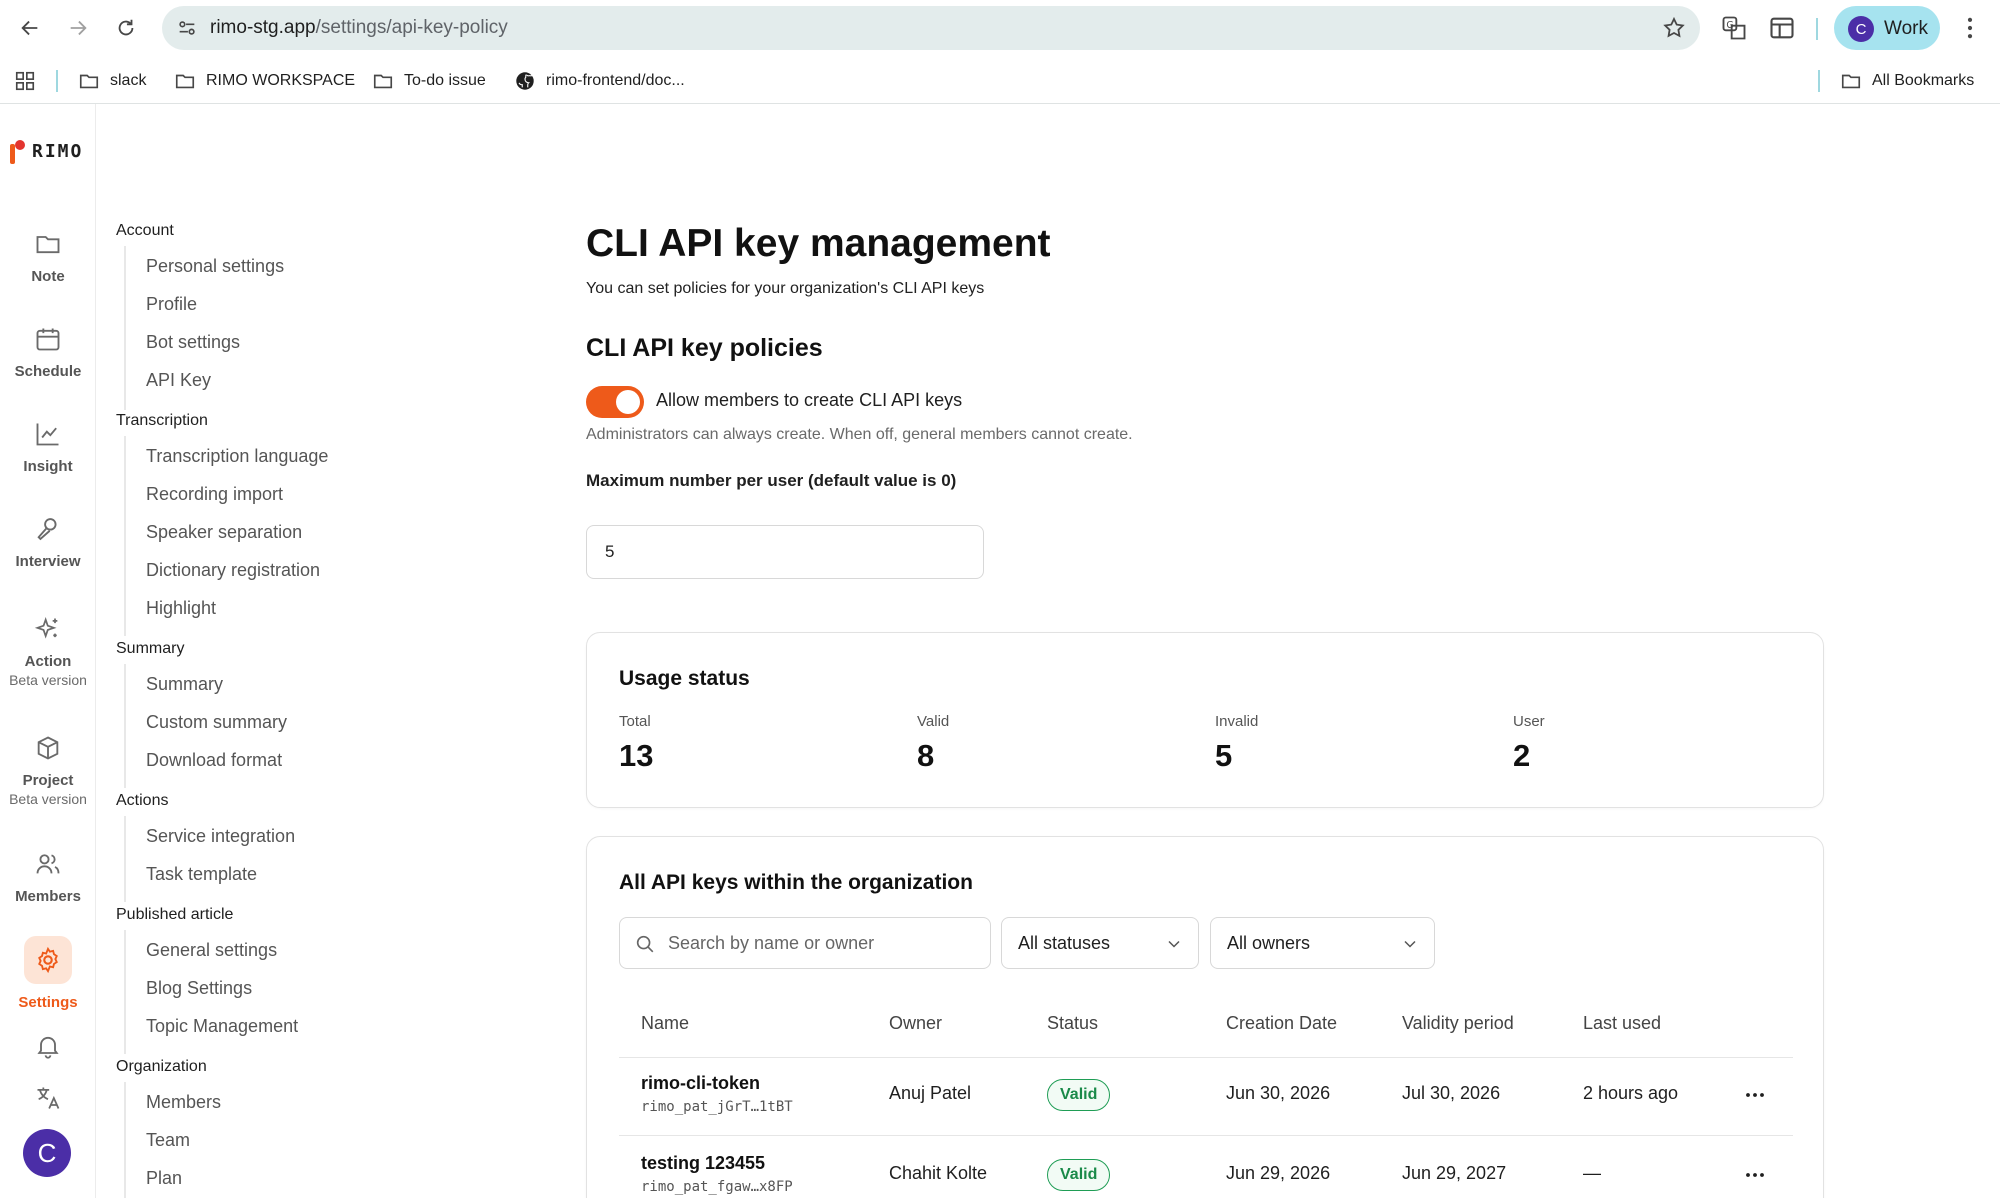  I want to click on nav-item-download-format: Download format, so click(214, 760).